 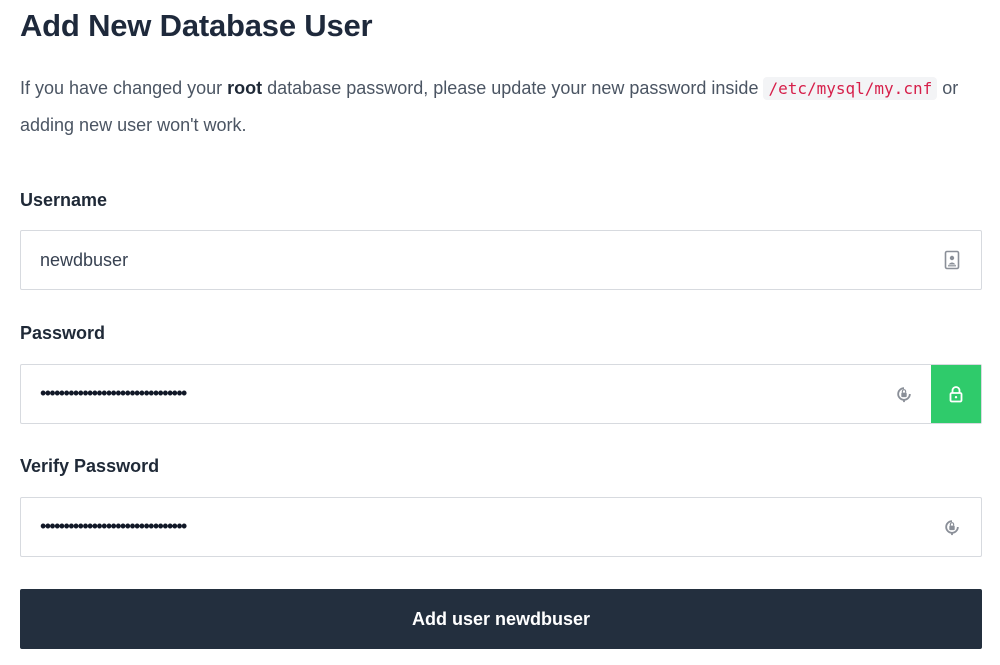 I want to click on verify-password-masked-value: •••••••••••••••••••••••••••••••, so click(x=113, y=526).